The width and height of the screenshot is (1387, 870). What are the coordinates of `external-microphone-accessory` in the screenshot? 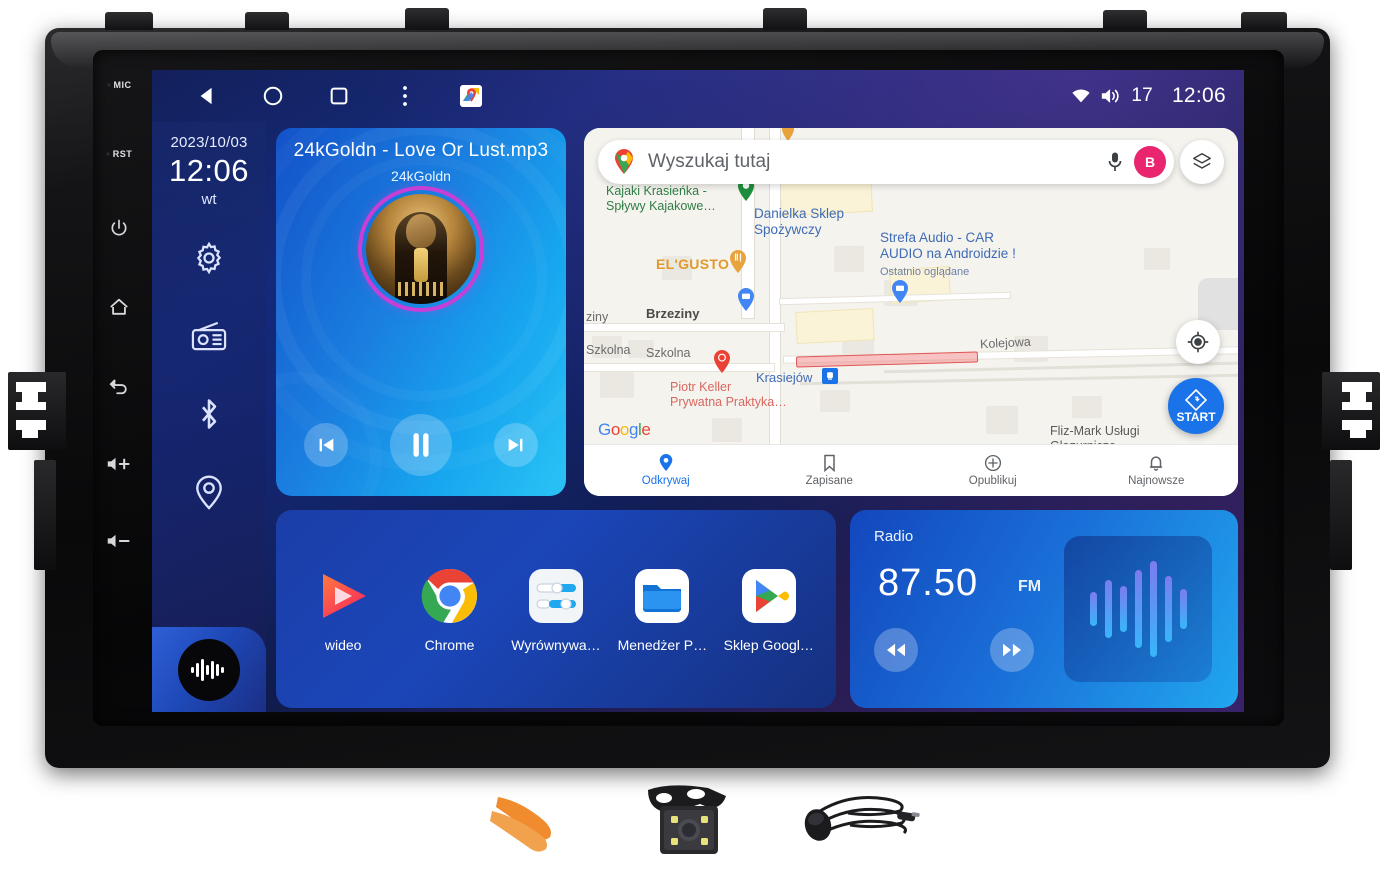 It's located at (855, 821).